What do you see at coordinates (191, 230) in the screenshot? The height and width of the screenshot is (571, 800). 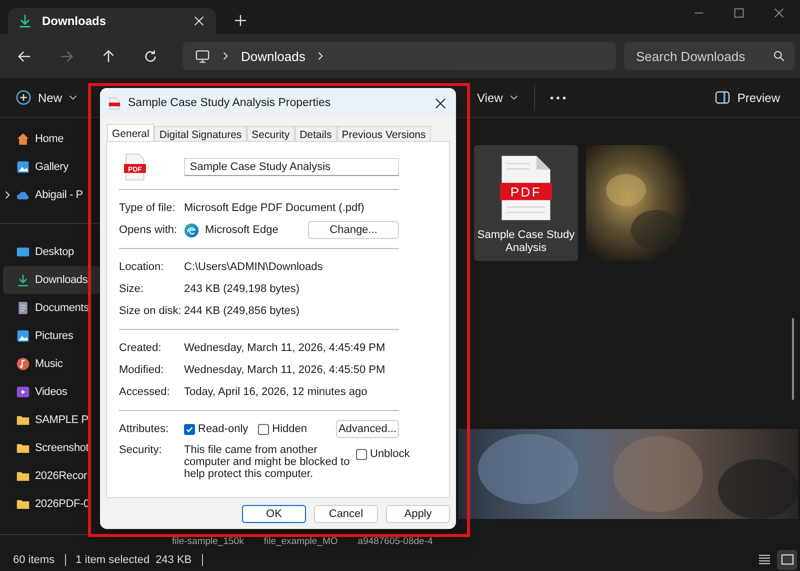 I see `app-icon` at bounding box center [191, 230].